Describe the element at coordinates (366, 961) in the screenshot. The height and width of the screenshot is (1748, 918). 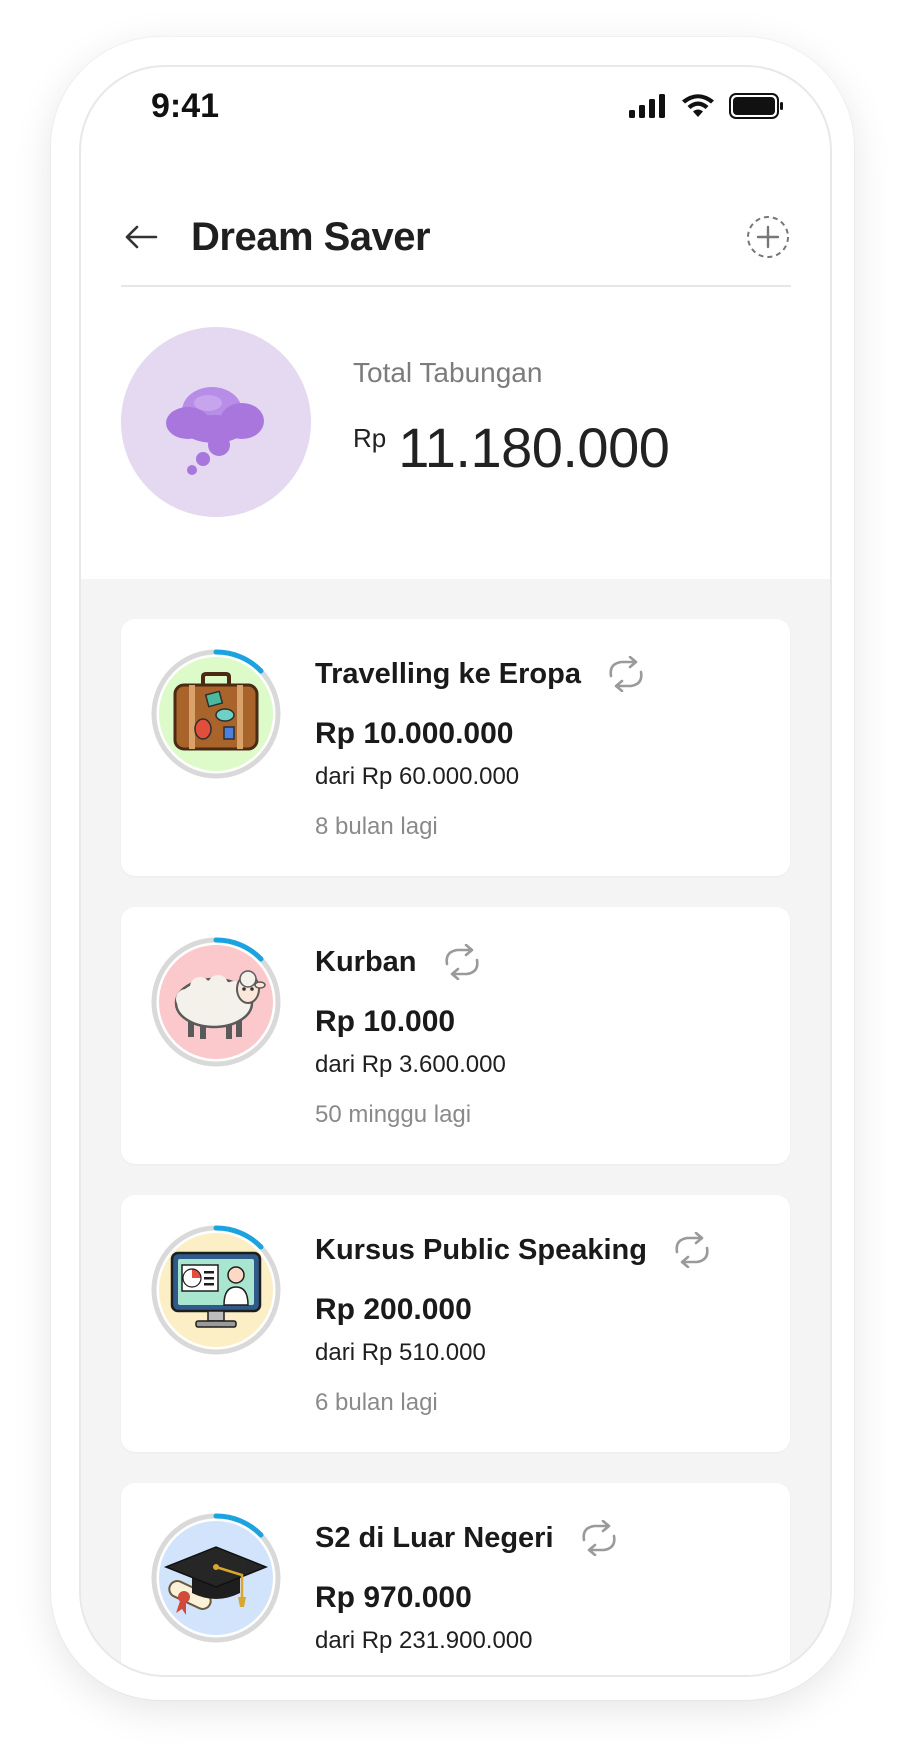
I see `goal-title: Kurban` at that location.